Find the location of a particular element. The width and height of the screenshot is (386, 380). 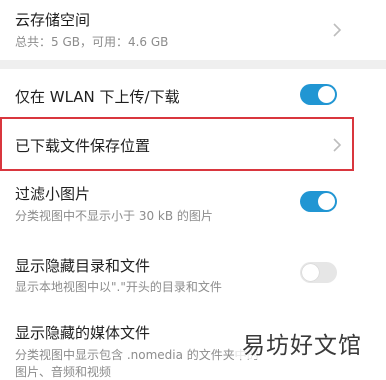

watermark-text: 易坊好文馆 is located at coordinates (302, 346).